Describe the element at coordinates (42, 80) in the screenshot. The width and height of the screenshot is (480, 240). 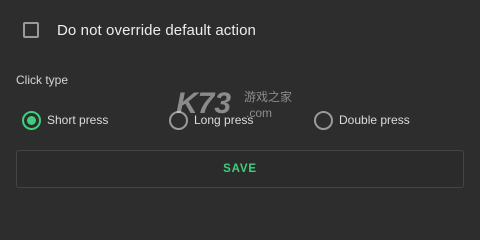
I see `click-type-label: Click type` at that location.